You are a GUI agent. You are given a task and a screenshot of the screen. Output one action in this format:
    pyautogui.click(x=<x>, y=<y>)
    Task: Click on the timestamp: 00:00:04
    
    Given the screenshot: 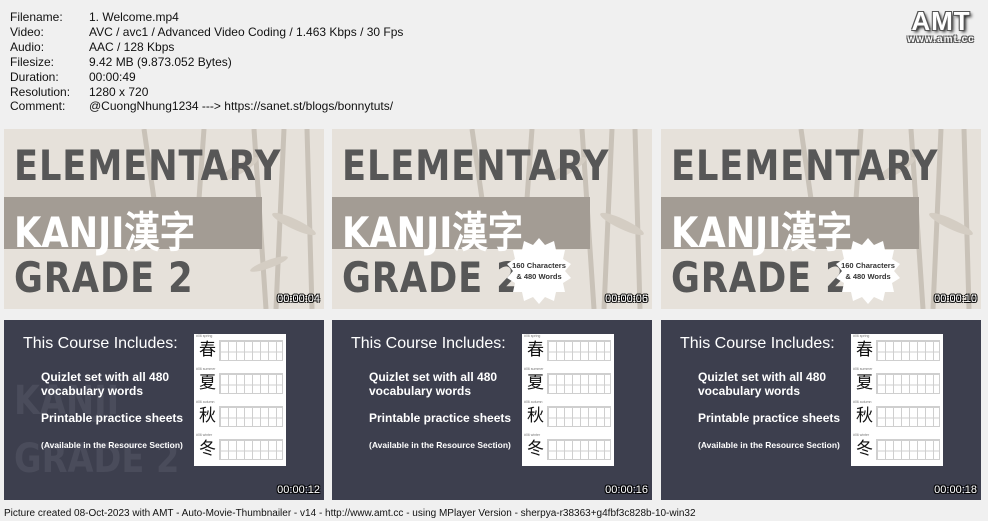 What is the action you would take?
    pyautogui.click(x=298, y=299)
    